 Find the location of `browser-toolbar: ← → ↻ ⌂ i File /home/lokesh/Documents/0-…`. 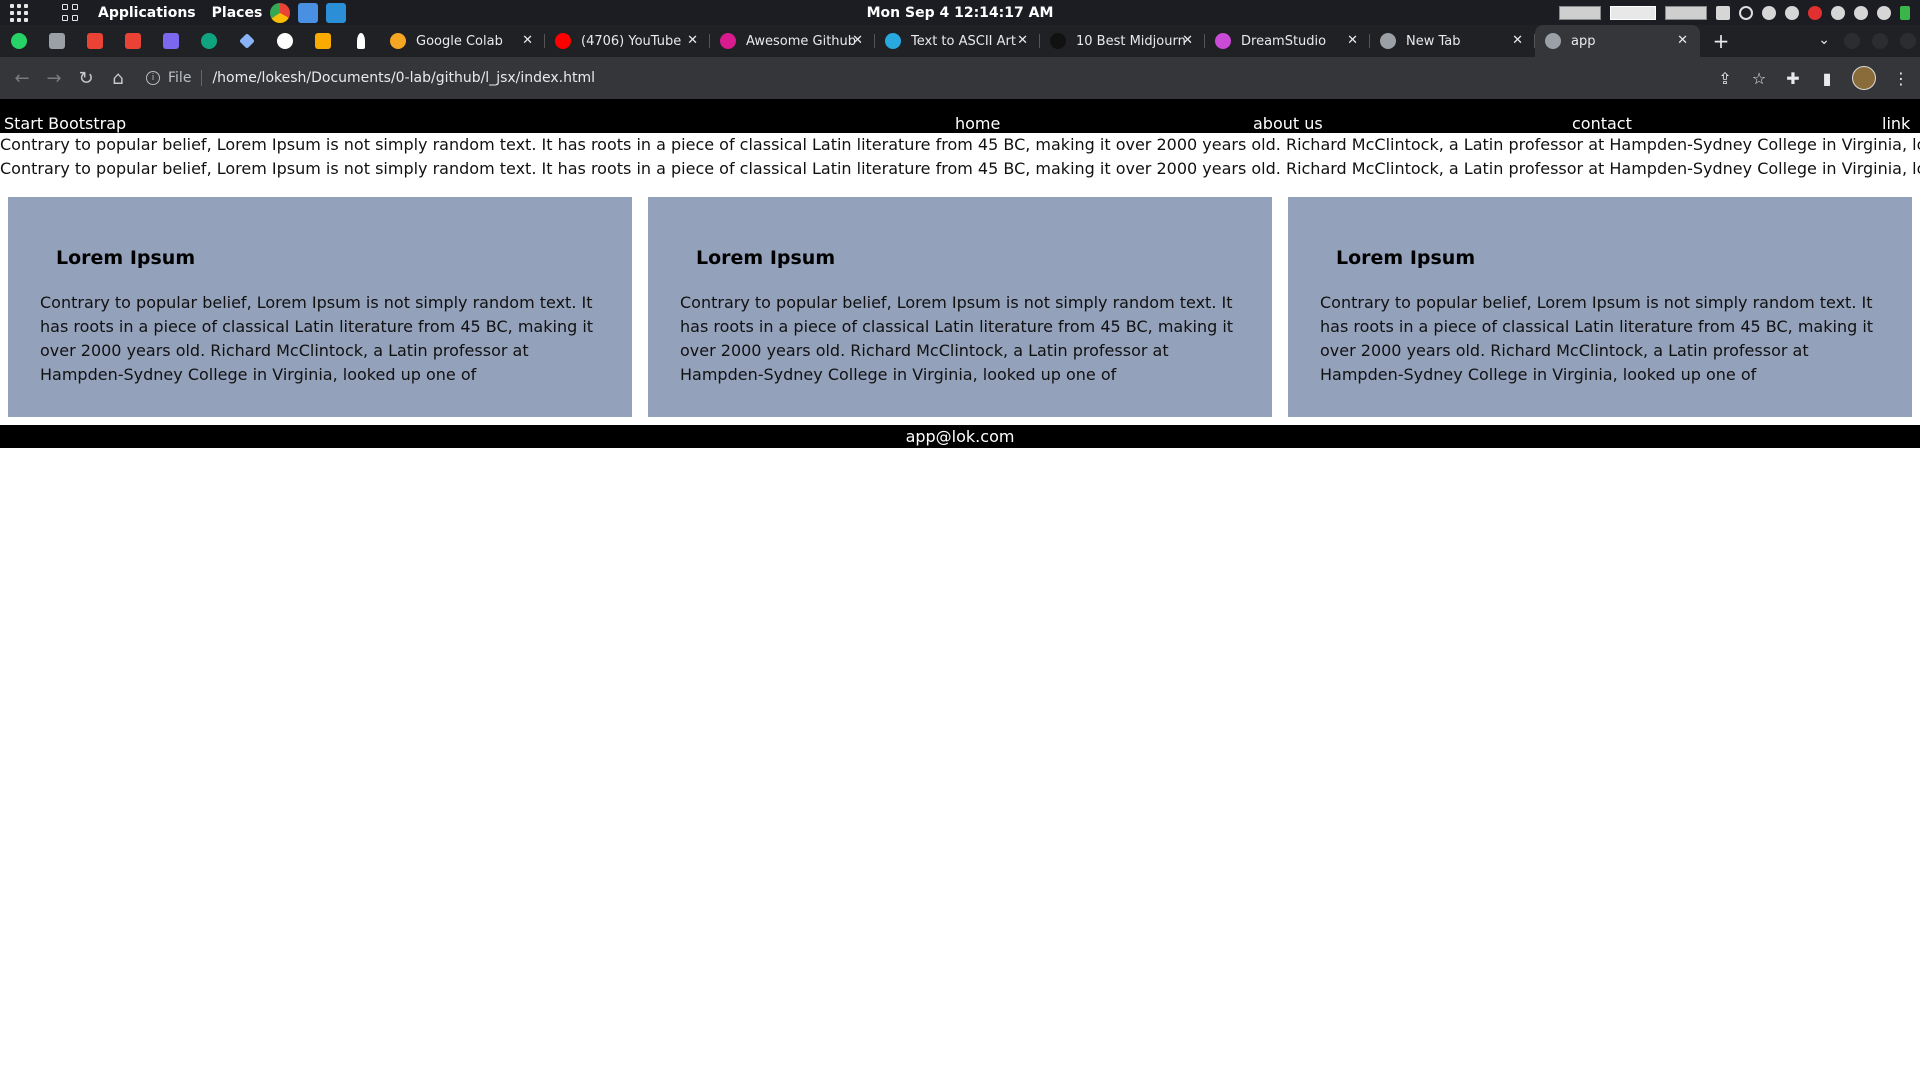

browser-toolbar: ← → ↻ ⌂ i File /home/lokesh/Documents/0-… is located at coordinates (960, 78).